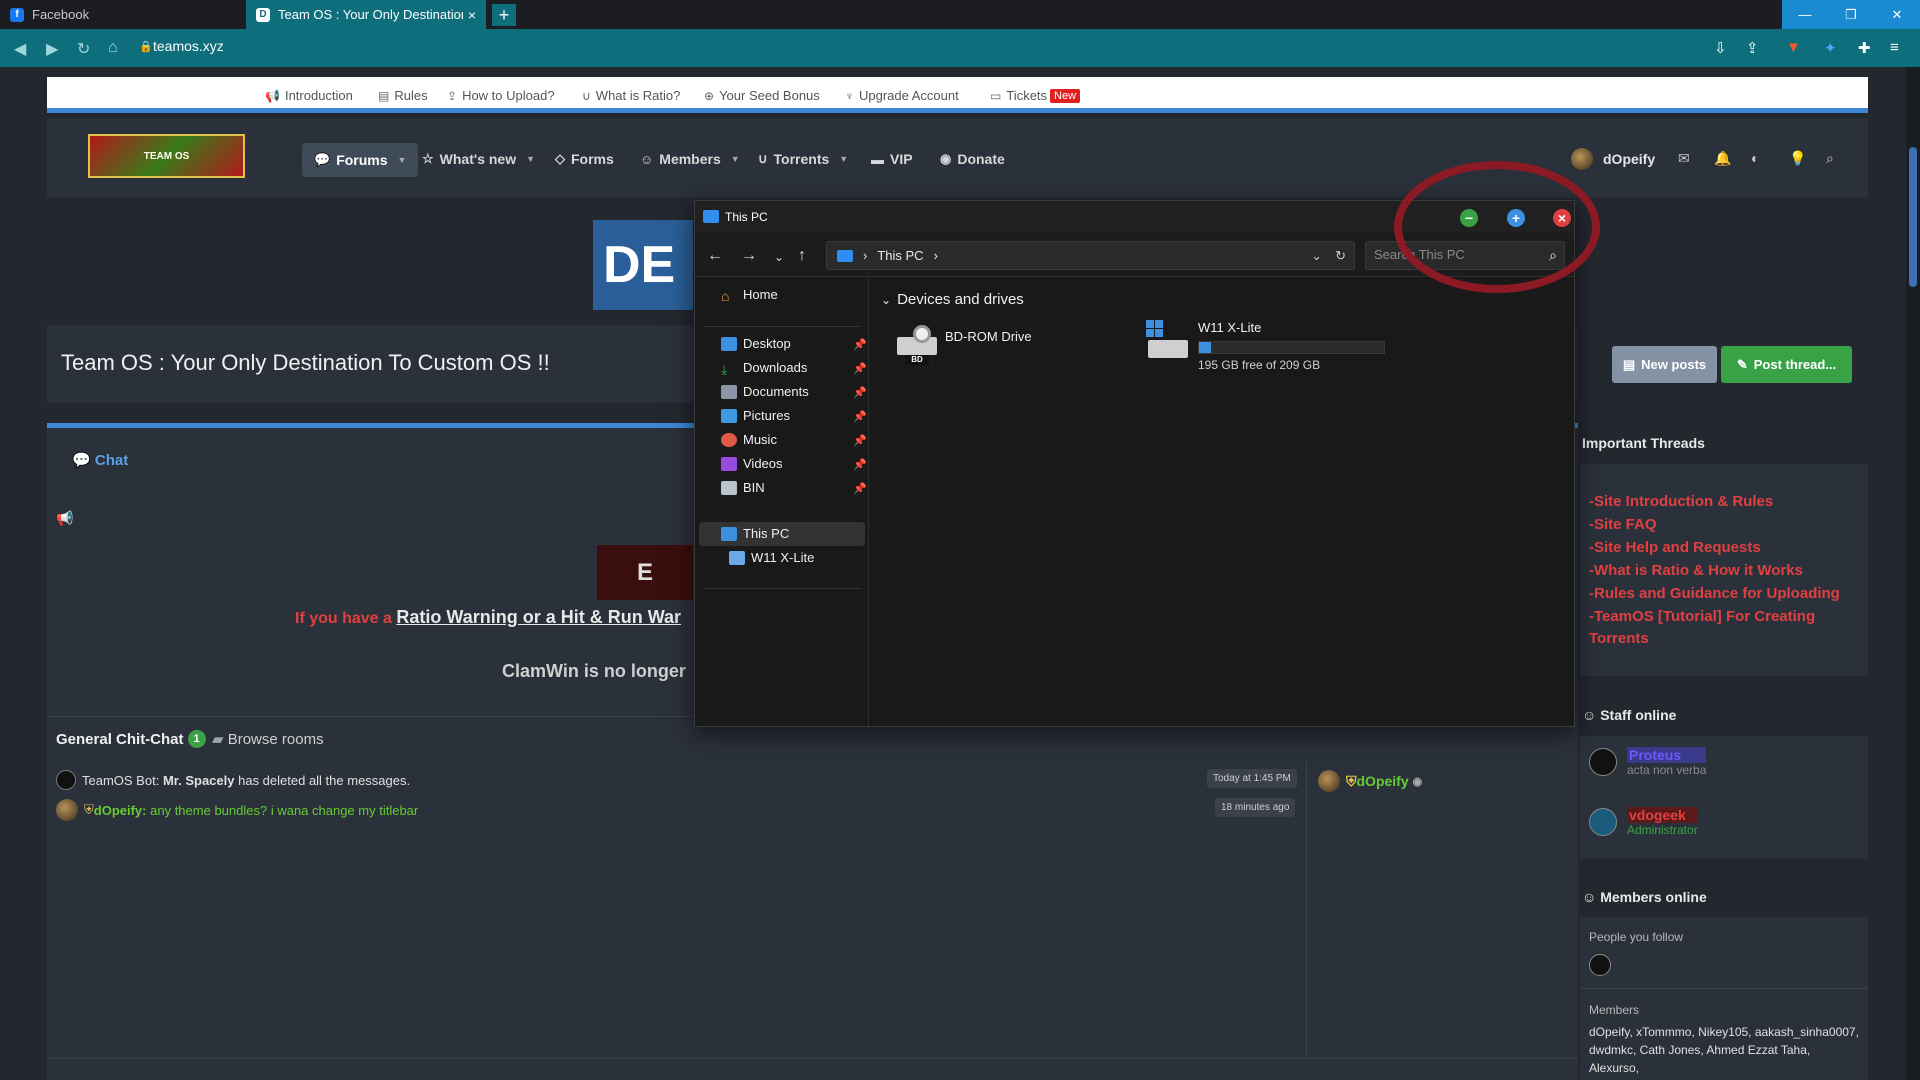  I want to click on extensions-icon: ✚, so click(1864, 48).